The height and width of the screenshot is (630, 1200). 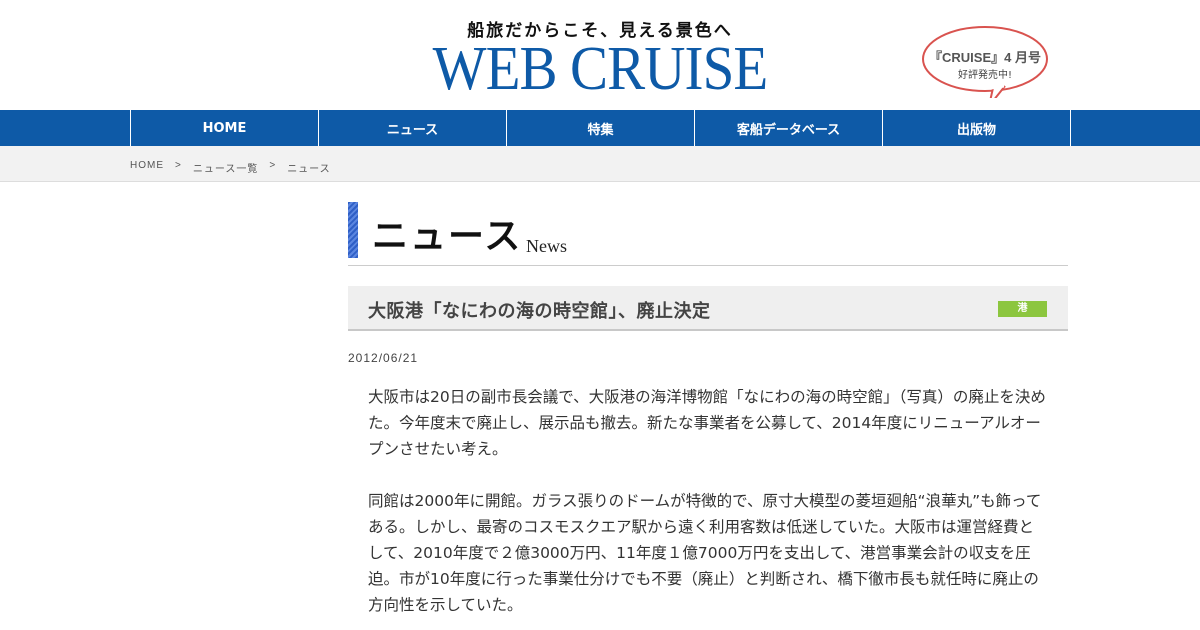 I want to click on magazine-promo-badge: 『CRUISE』4 月号 好評発売中!, so click(x=985, y=61).